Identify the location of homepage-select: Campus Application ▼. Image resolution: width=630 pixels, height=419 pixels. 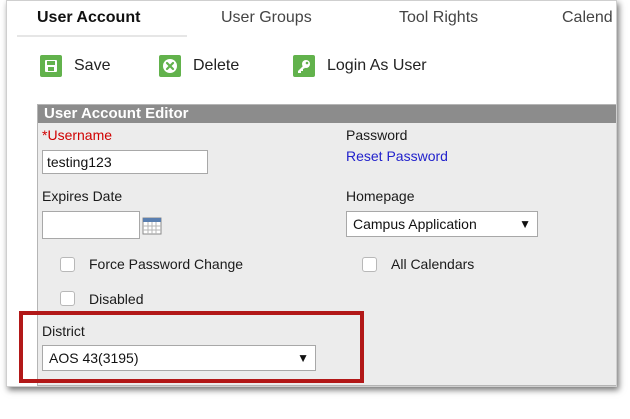
(442, 224).